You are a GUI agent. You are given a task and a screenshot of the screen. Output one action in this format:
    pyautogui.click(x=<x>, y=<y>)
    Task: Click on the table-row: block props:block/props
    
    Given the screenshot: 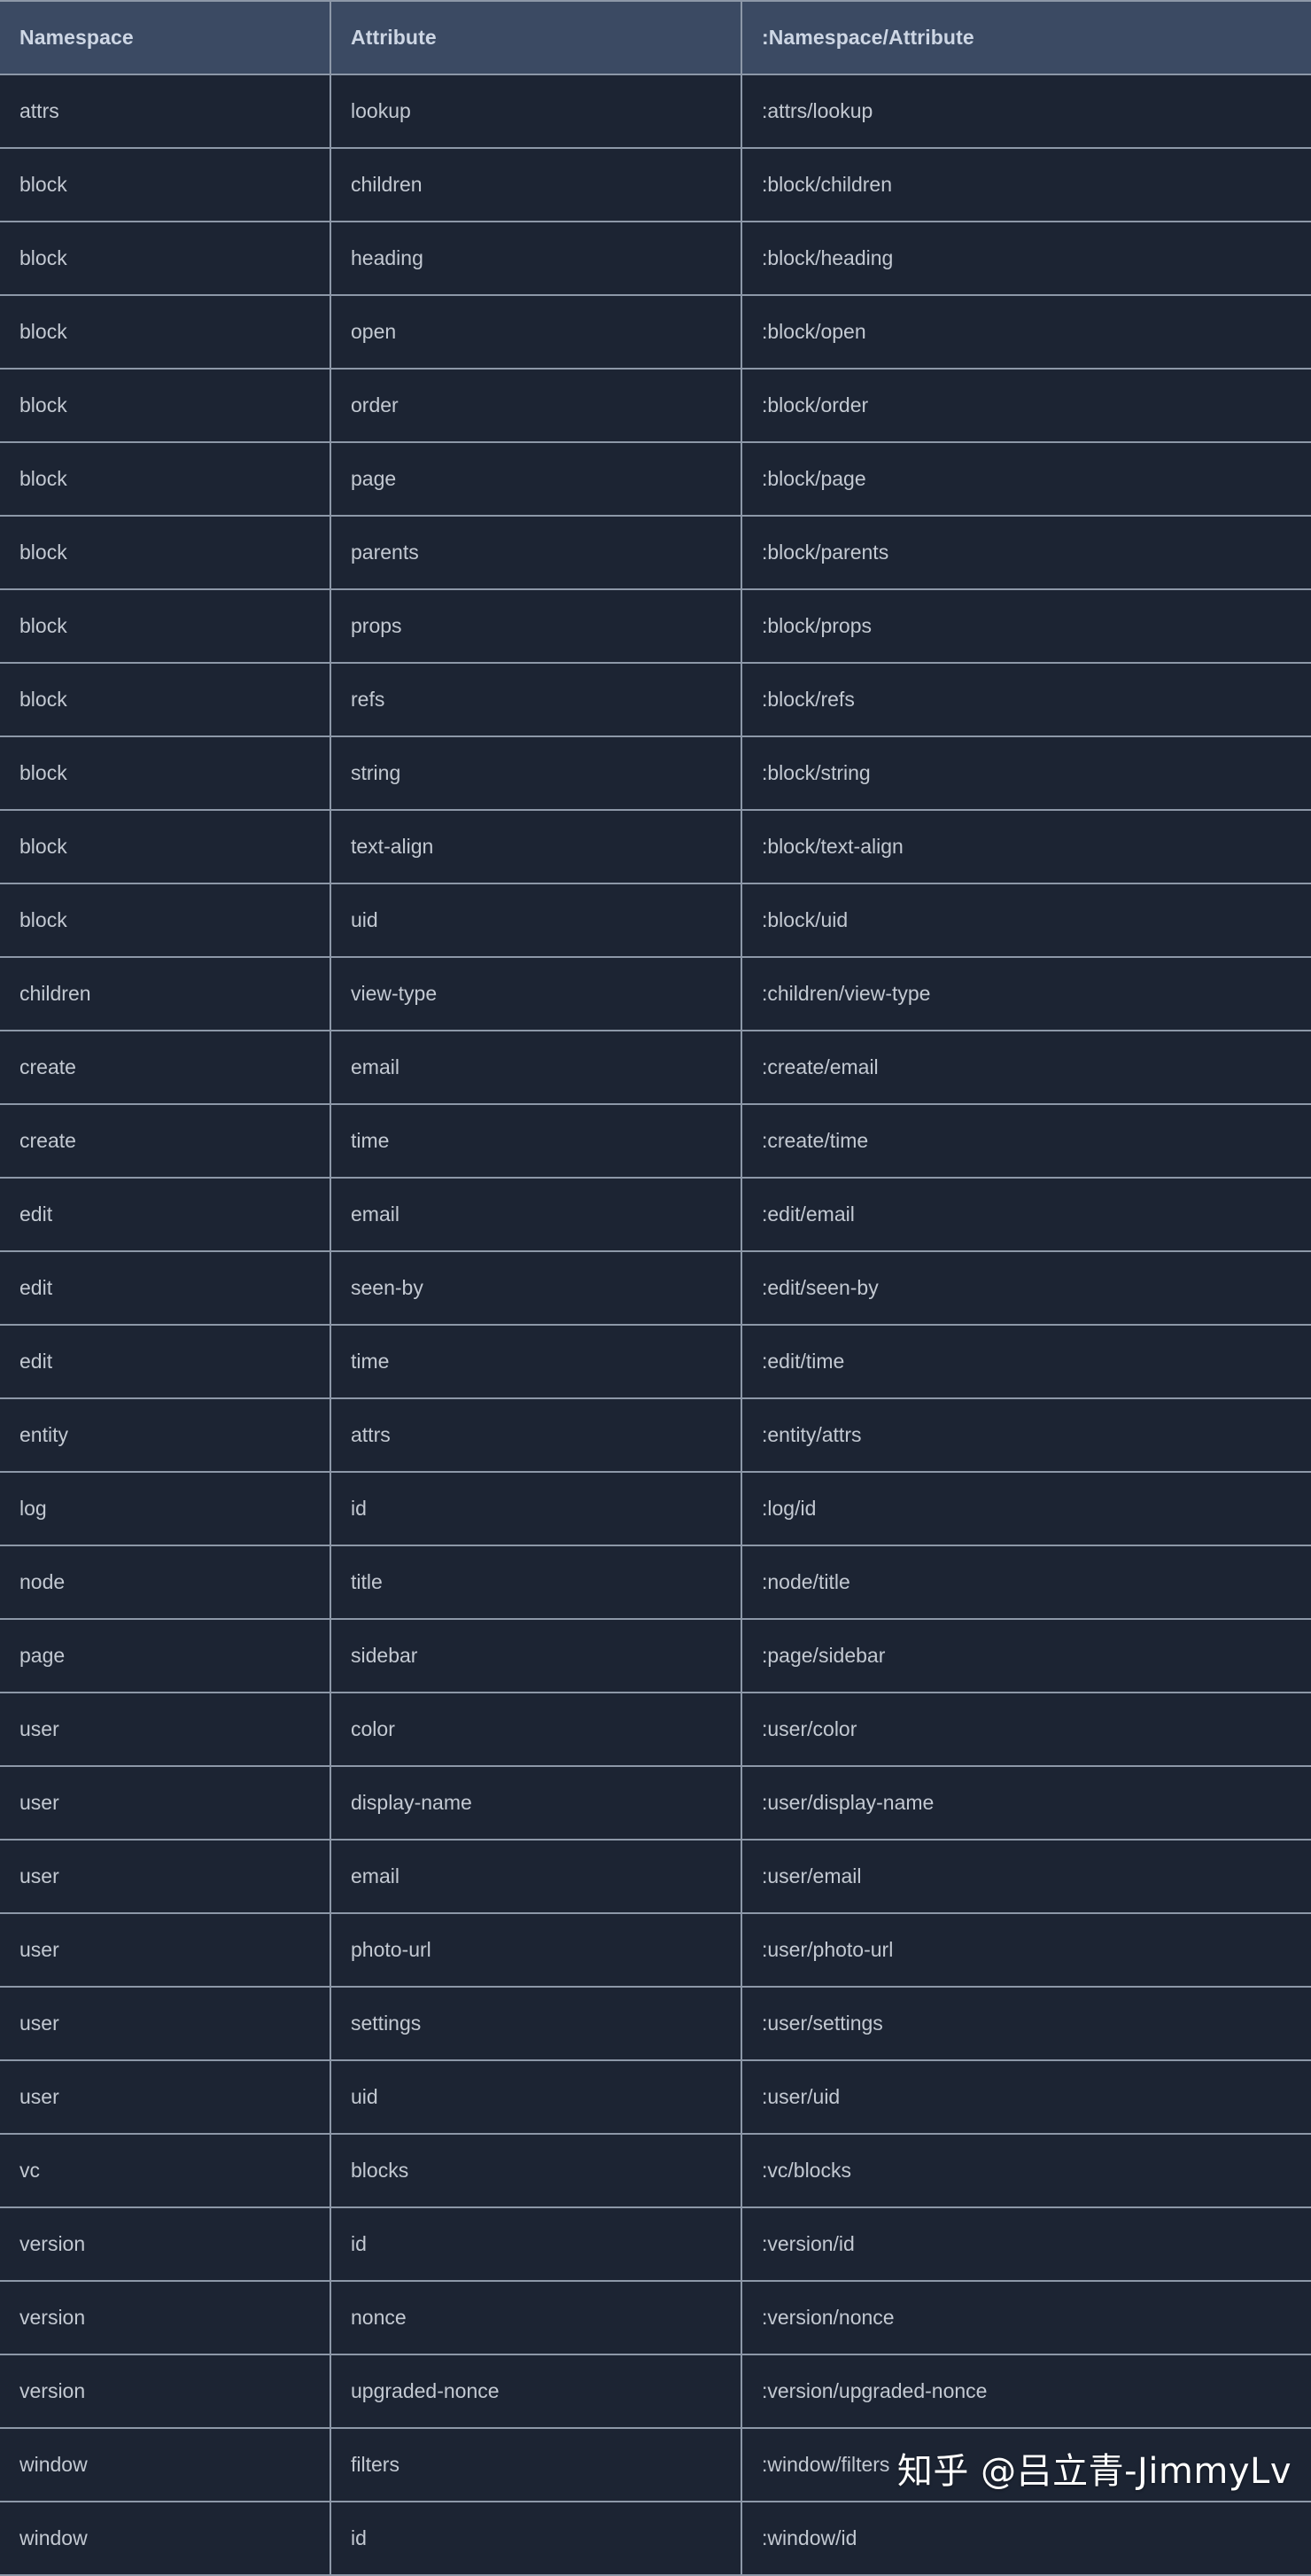 What is the action you would take?
    pyautogui.click(x=655, y=627)
    